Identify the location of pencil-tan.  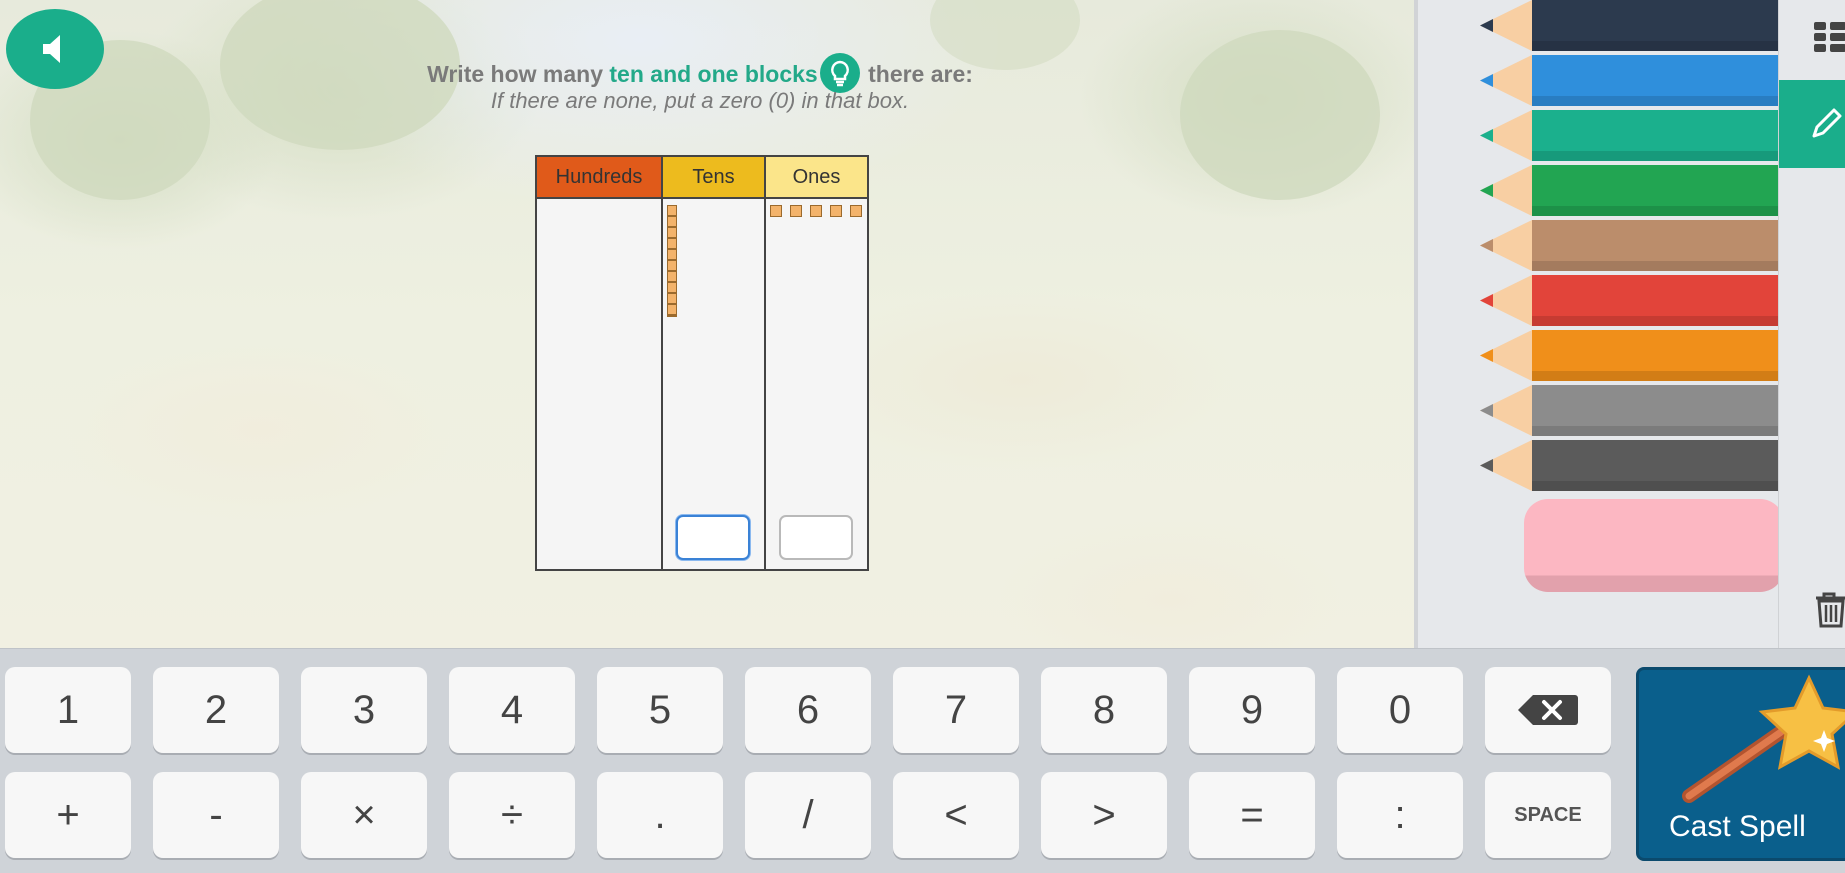
(1629, 245).